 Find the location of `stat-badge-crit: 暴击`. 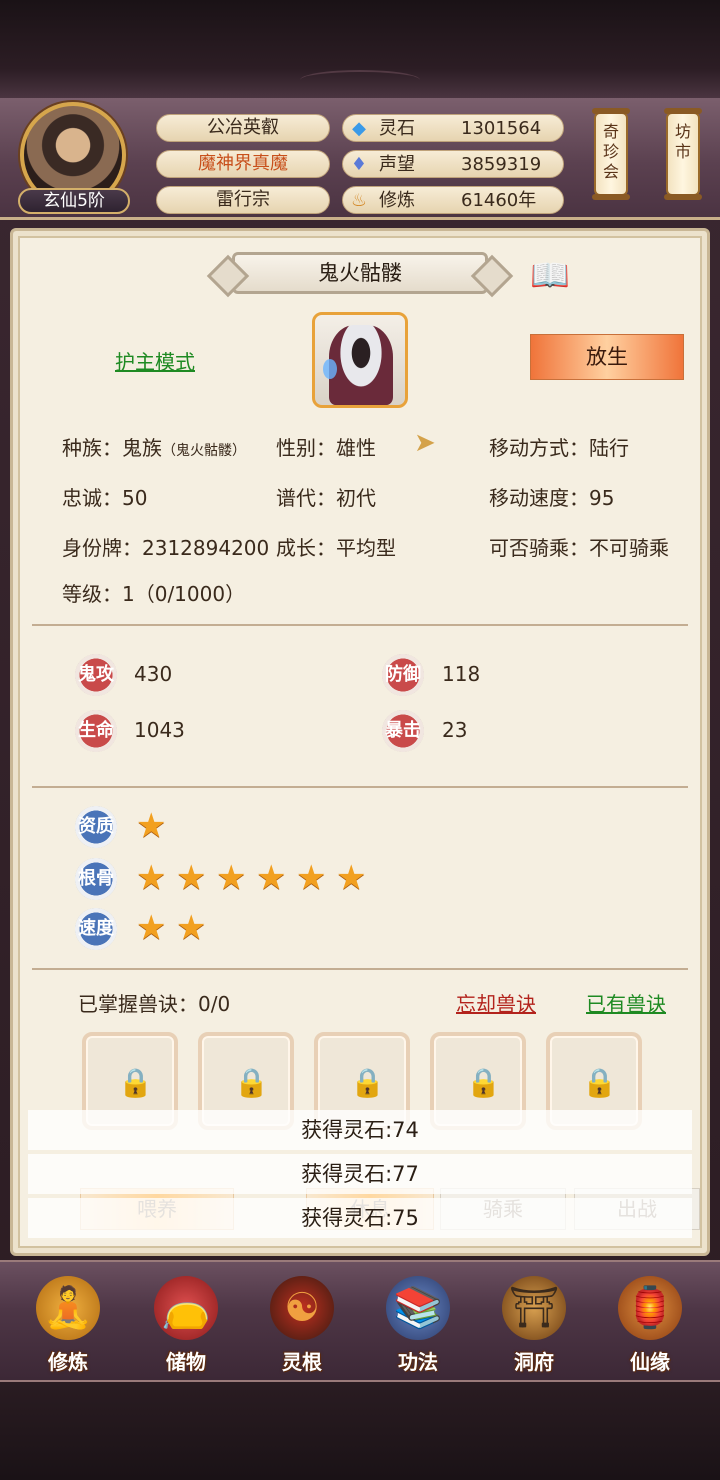

stat-badge-crit: 暴击 is located at coordinates (403, 731).